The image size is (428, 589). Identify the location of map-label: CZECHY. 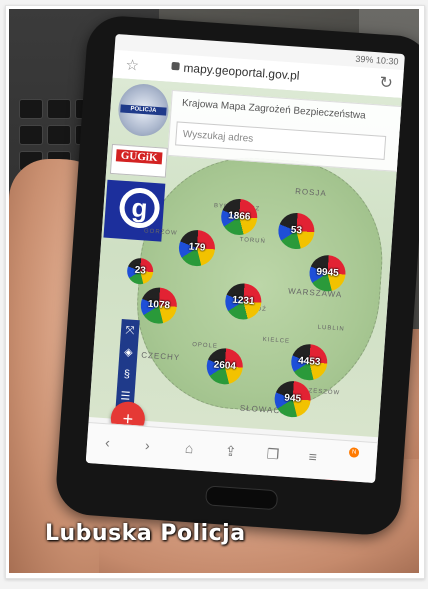
(161, 356).